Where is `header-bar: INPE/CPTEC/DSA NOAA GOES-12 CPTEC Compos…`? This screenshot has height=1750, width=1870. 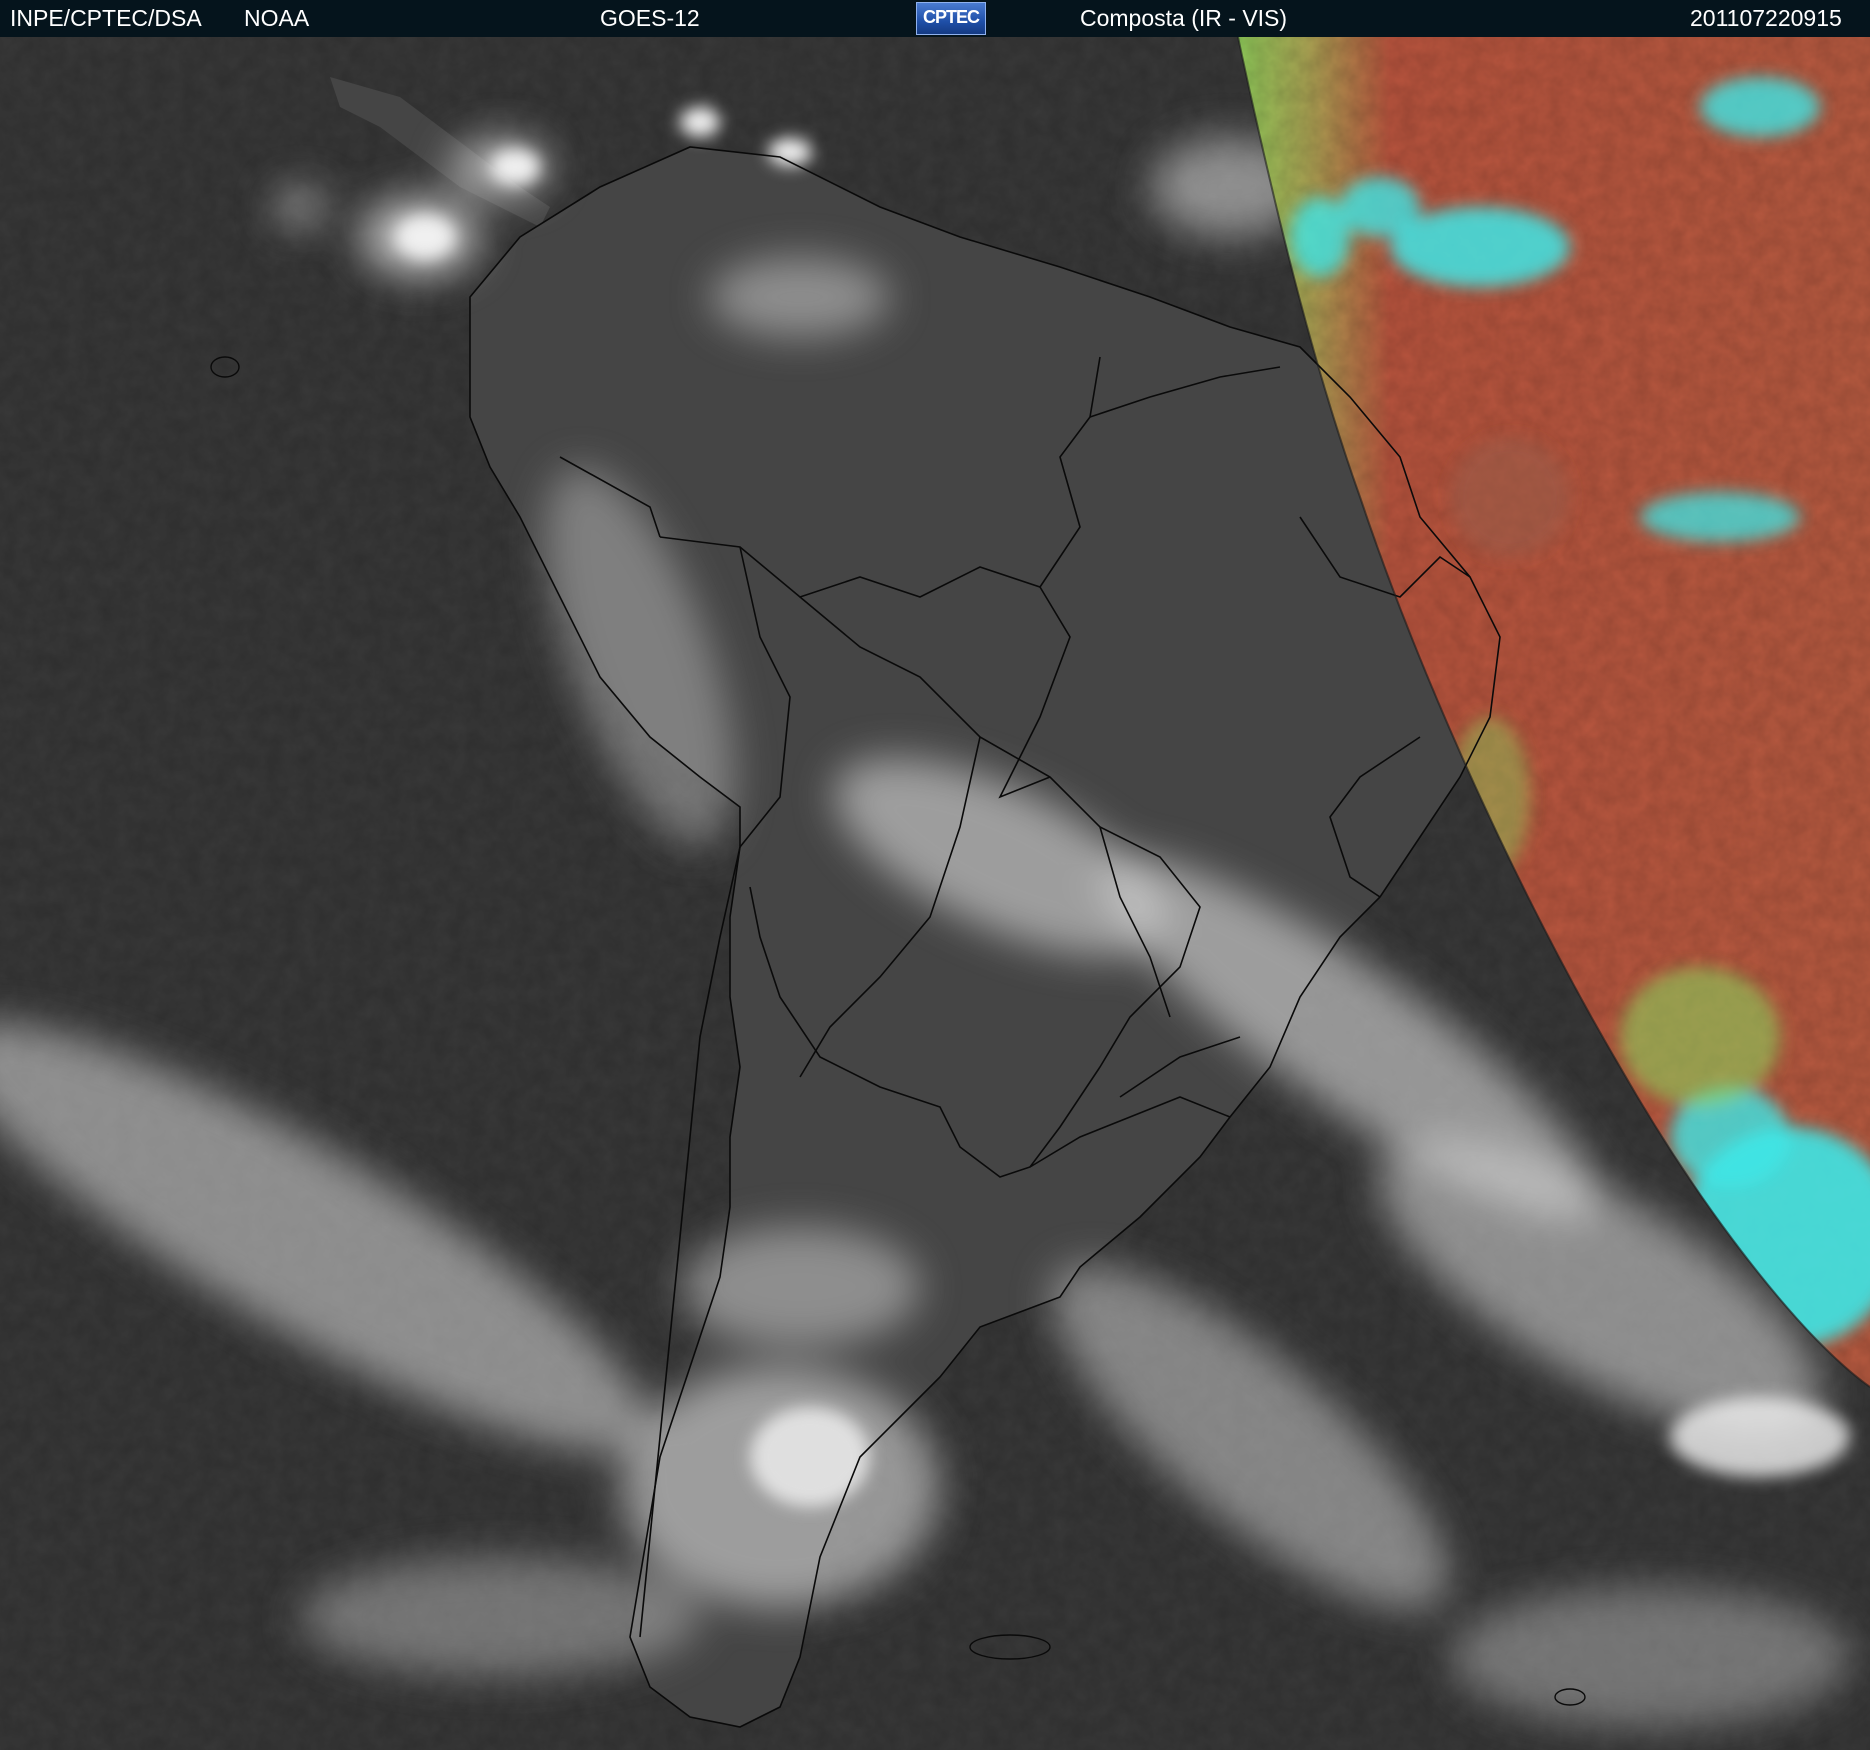 header-bar: INPE/CPTEC/DSA NOAA GOES-12 CPTEC Compos… is located at coordinates (935, 18).